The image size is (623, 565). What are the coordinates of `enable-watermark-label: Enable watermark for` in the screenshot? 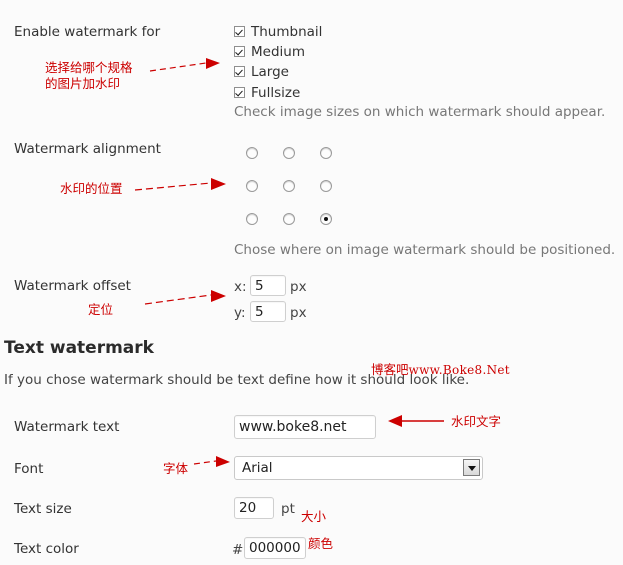 It's located at (87, 32).